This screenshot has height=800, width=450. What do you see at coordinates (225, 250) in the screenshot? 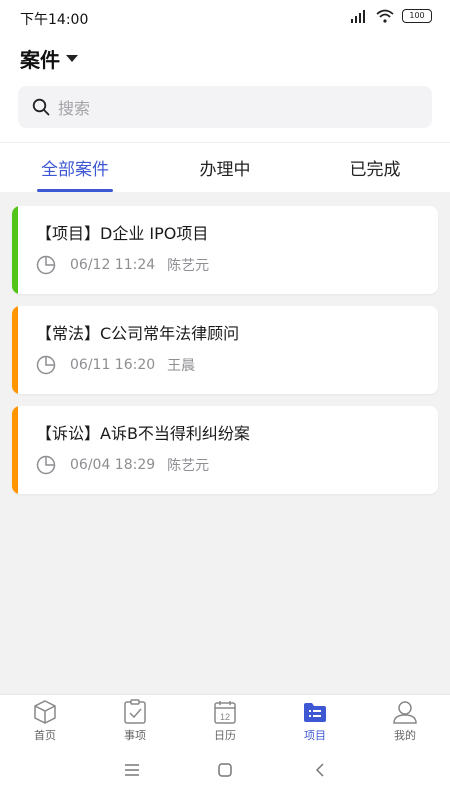
I see `case-card: 【项目】D企业 IPO项目 06/12 11:24 陈艺元` at bounding box center [225, 250].